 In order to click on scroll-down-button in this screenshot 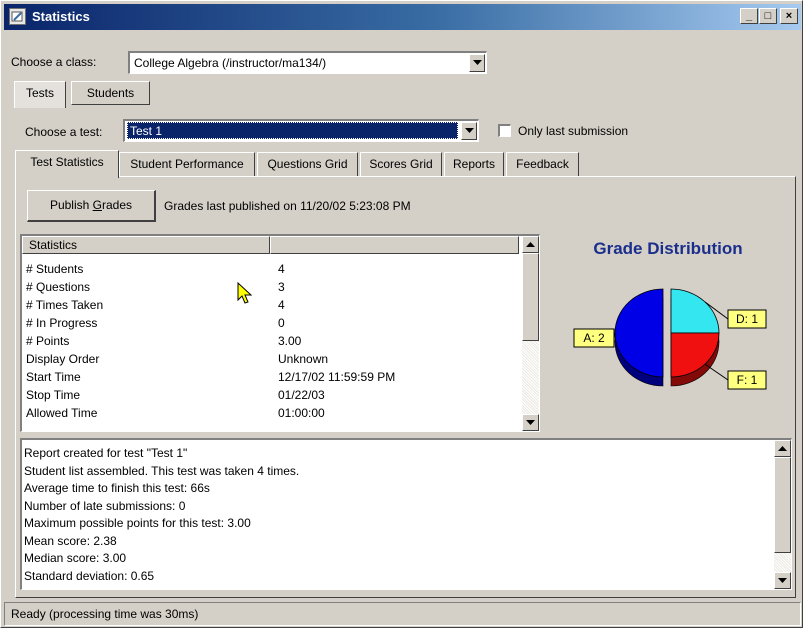, I will do `click(530, 422)`.